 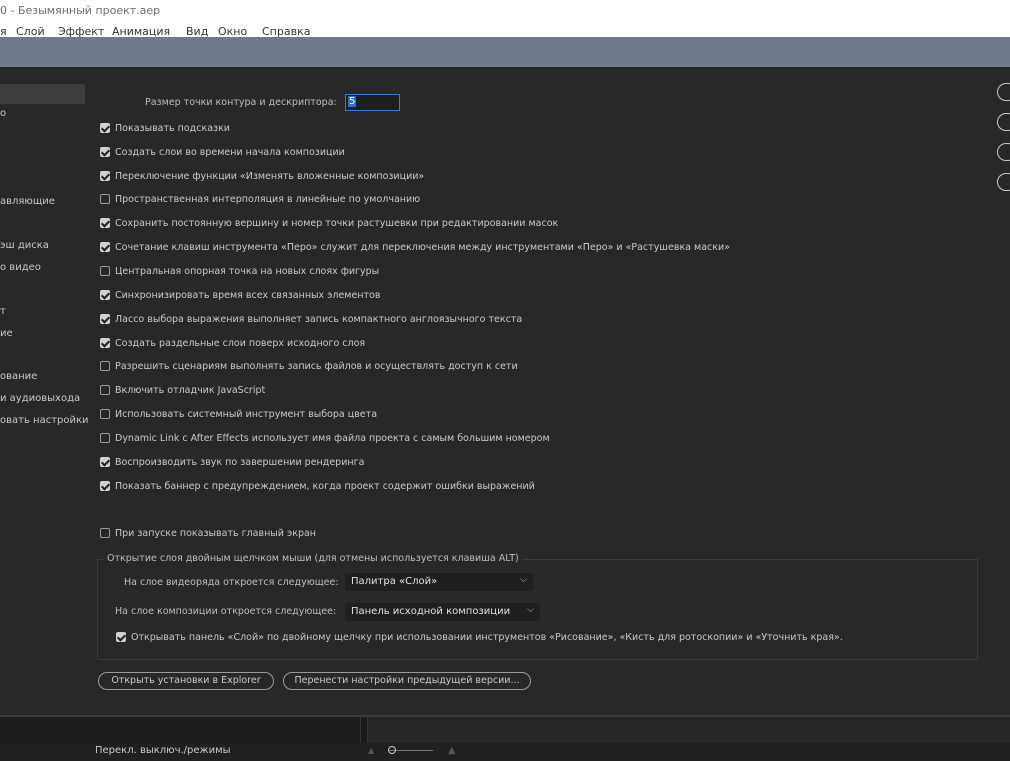 I want to click on sidebar-item-guides: авляющие, so click(x=27, y=201).